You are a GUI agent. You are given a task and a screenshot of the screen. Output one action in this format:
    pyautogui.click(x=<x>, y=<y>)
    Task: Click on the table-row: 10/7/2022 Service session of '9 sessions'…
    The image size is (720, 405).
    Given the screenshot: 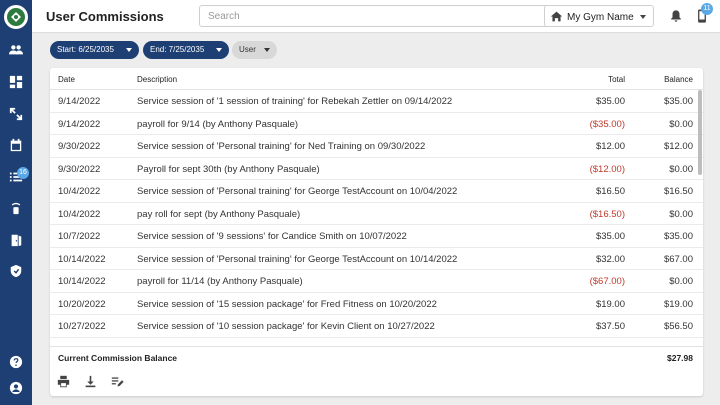 What is the action you would take?
    pyautogui.click(x=376, y=236)
    